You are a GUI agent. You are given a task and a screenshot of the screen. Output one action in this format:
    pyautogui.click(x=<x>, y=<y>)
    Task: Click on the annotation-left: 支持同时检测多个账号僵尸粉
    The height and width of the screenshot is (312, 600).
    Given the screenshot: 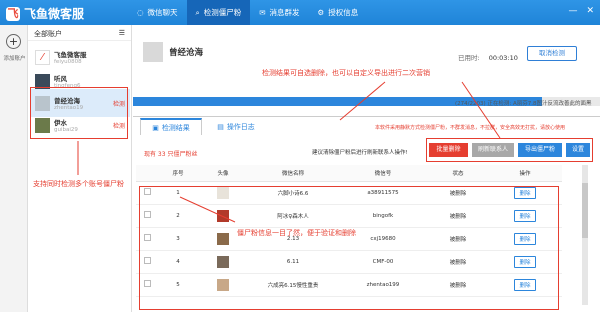 What is the action you would take?
    pyautogui.click(x=78, y=184)
    